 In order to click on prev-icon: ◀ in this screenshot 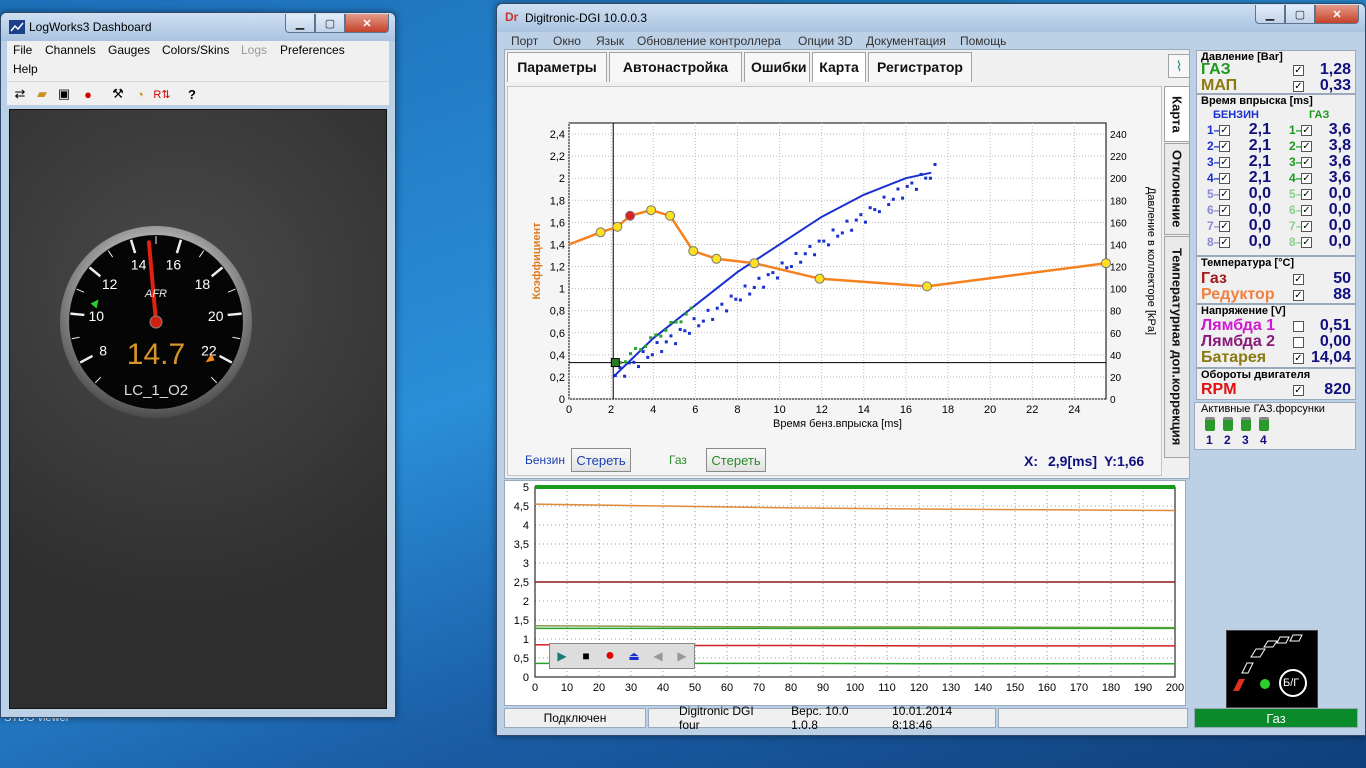, I will do `click(658, 656)`.